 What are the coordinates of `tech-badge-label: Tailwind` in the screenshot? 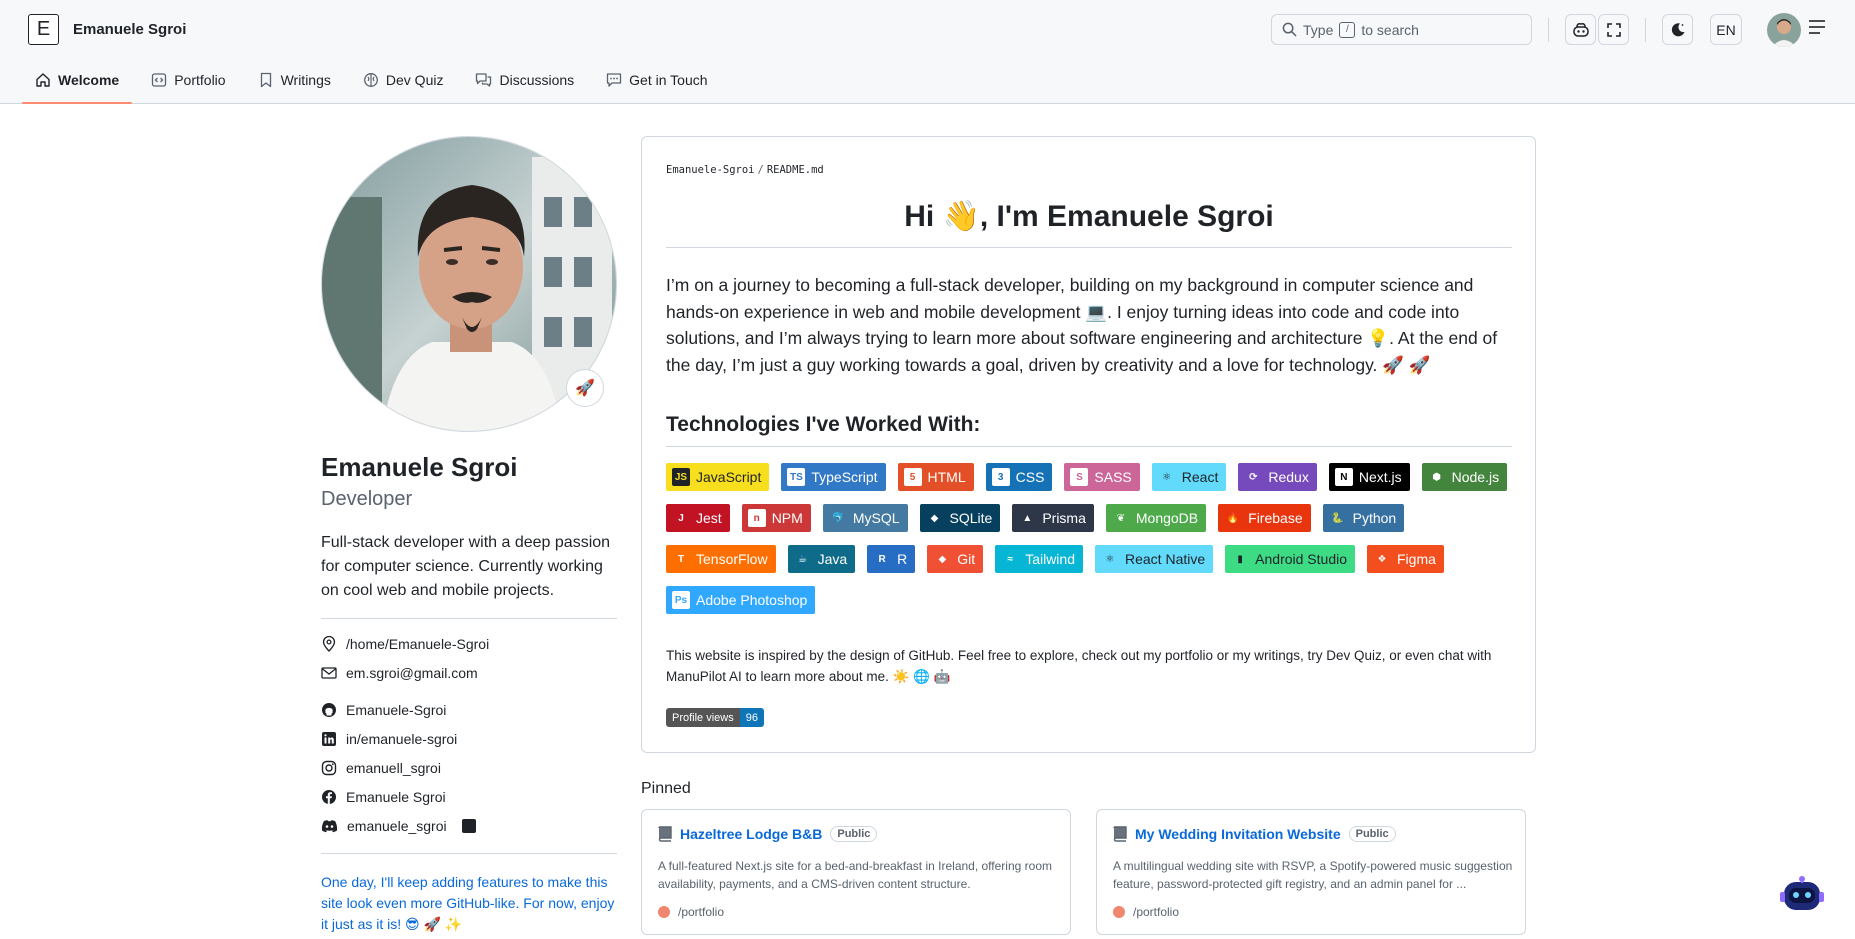 It's located at (1050, 559).